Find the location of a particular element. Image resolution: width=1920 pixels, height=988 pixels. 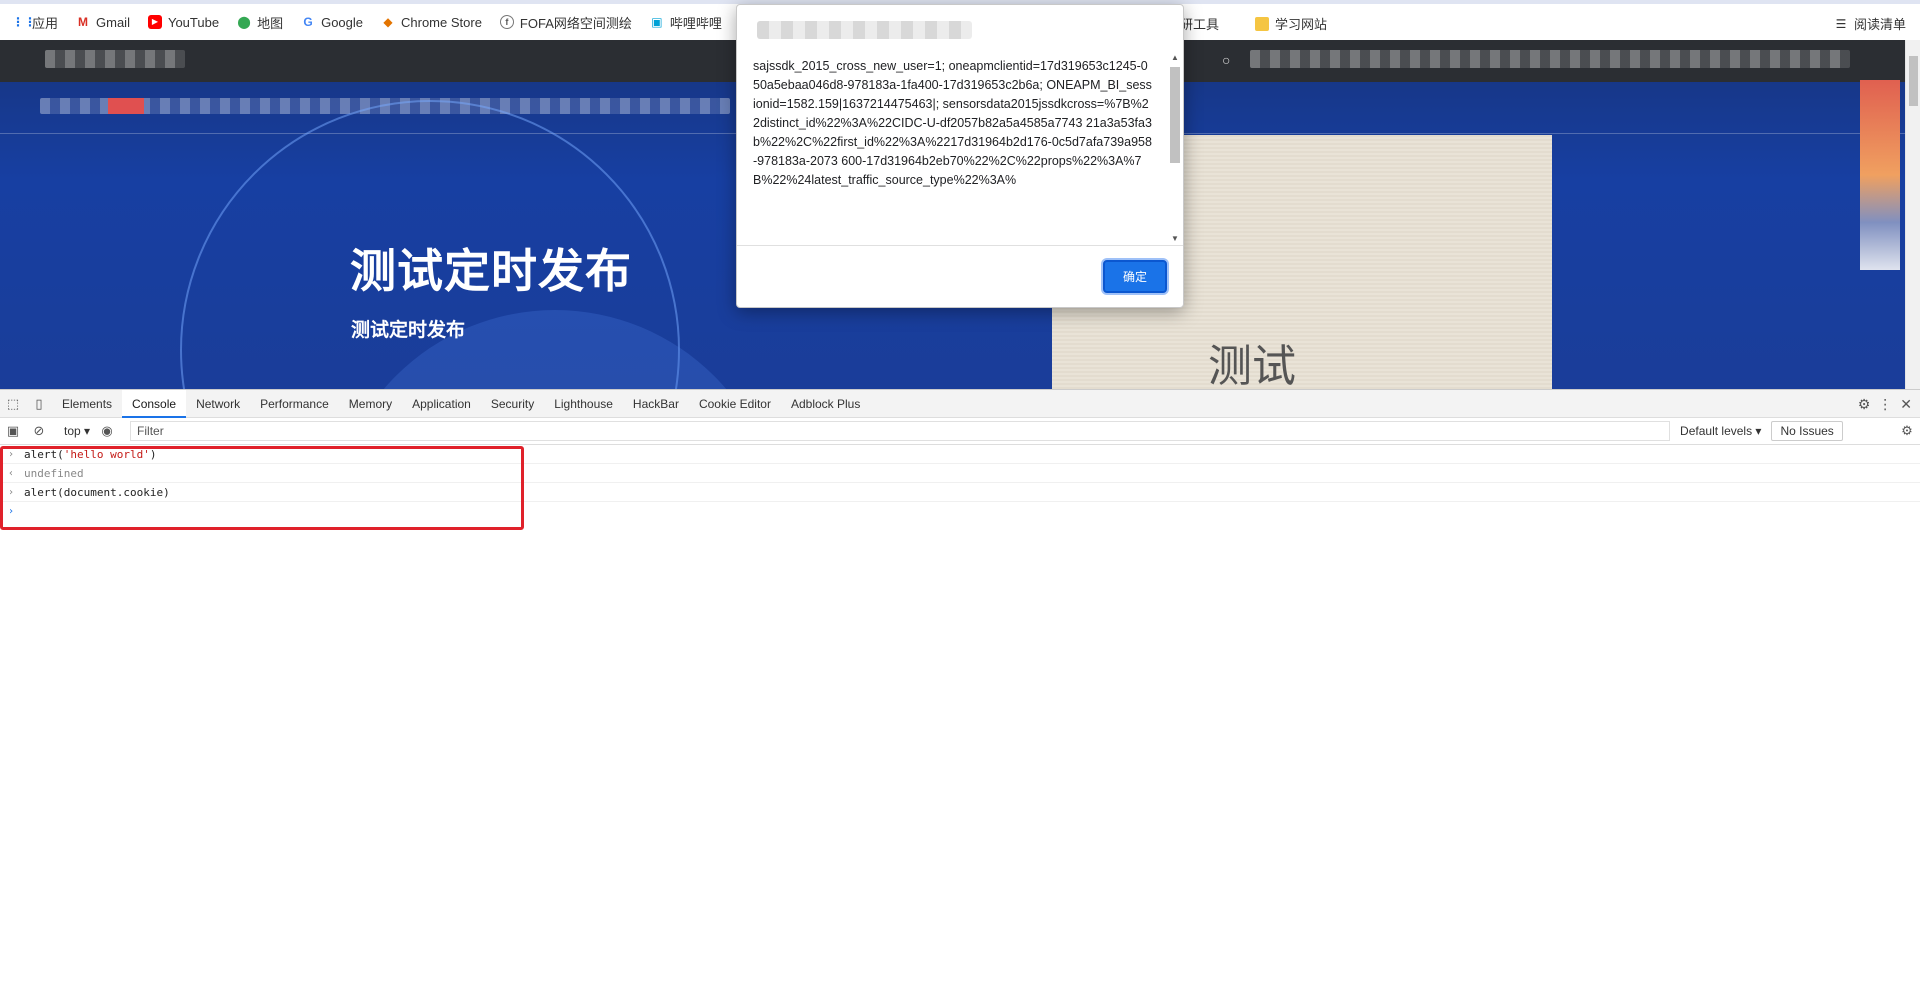

bookmark-label: Gmail is located at coordinates (113, 22).